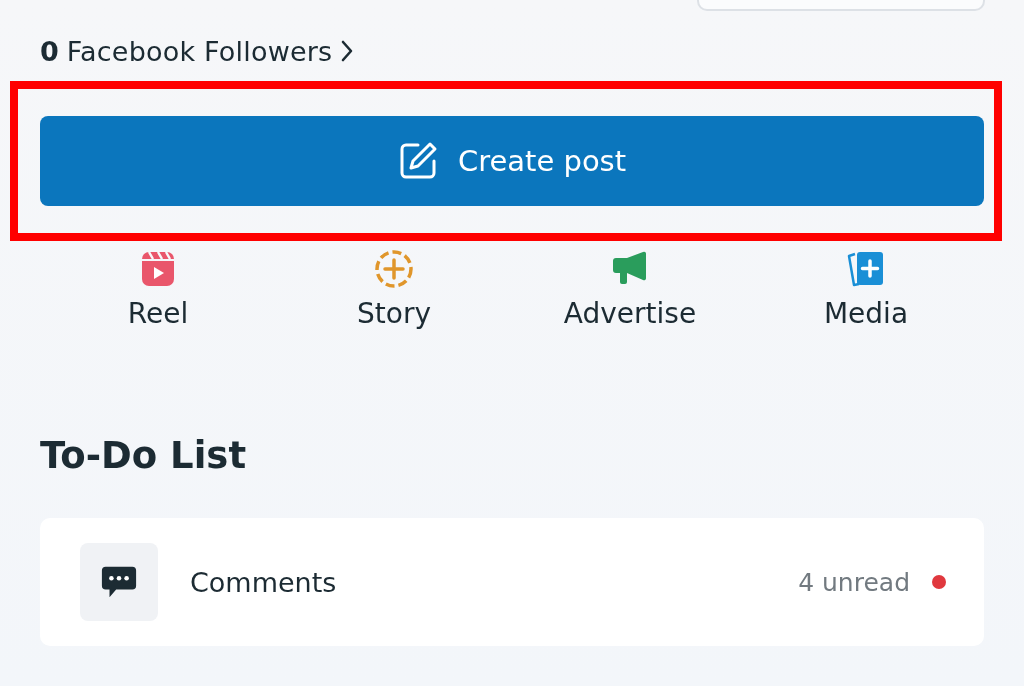  Describe the element at coordinates (263, 582) in the screenshot. I see `todo-label: Comments` at that location.